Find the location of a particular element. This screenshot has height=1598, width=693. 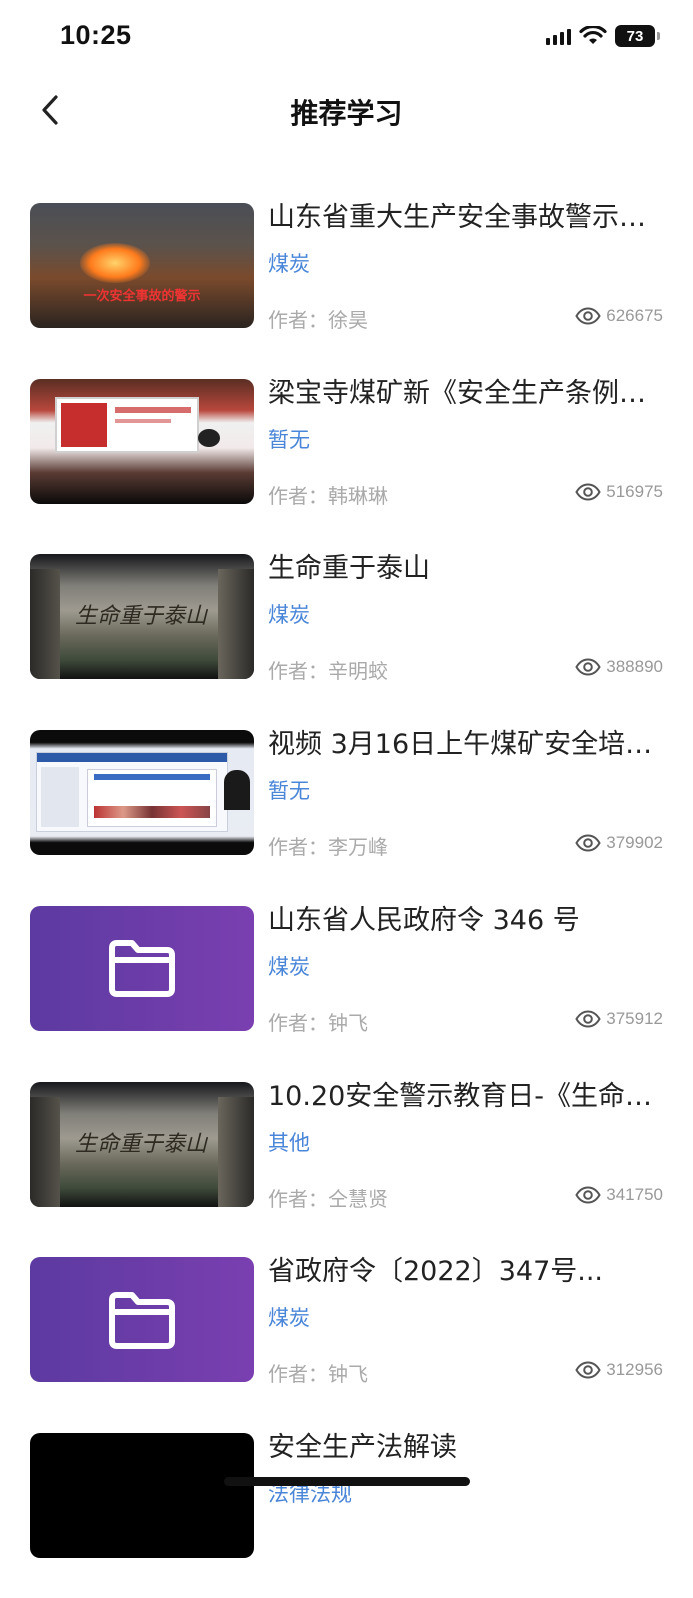

item-author: 作者：李万峰 is located at coordinates (328, 847).